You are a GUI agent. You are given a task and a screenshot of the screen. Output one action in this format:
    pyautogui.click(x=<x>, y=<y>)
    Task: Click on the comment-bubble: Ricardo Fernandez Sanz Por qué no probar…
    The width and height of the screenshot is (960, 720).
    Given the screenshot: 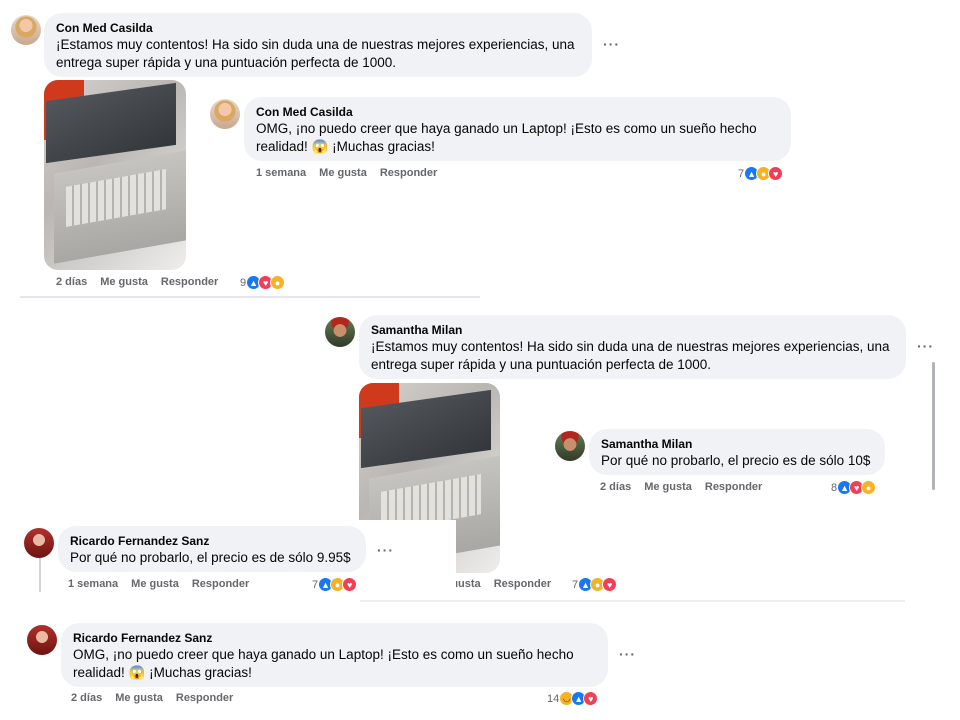 What is the action you would take?
    pyautogui.click(x=212, y=549)
    